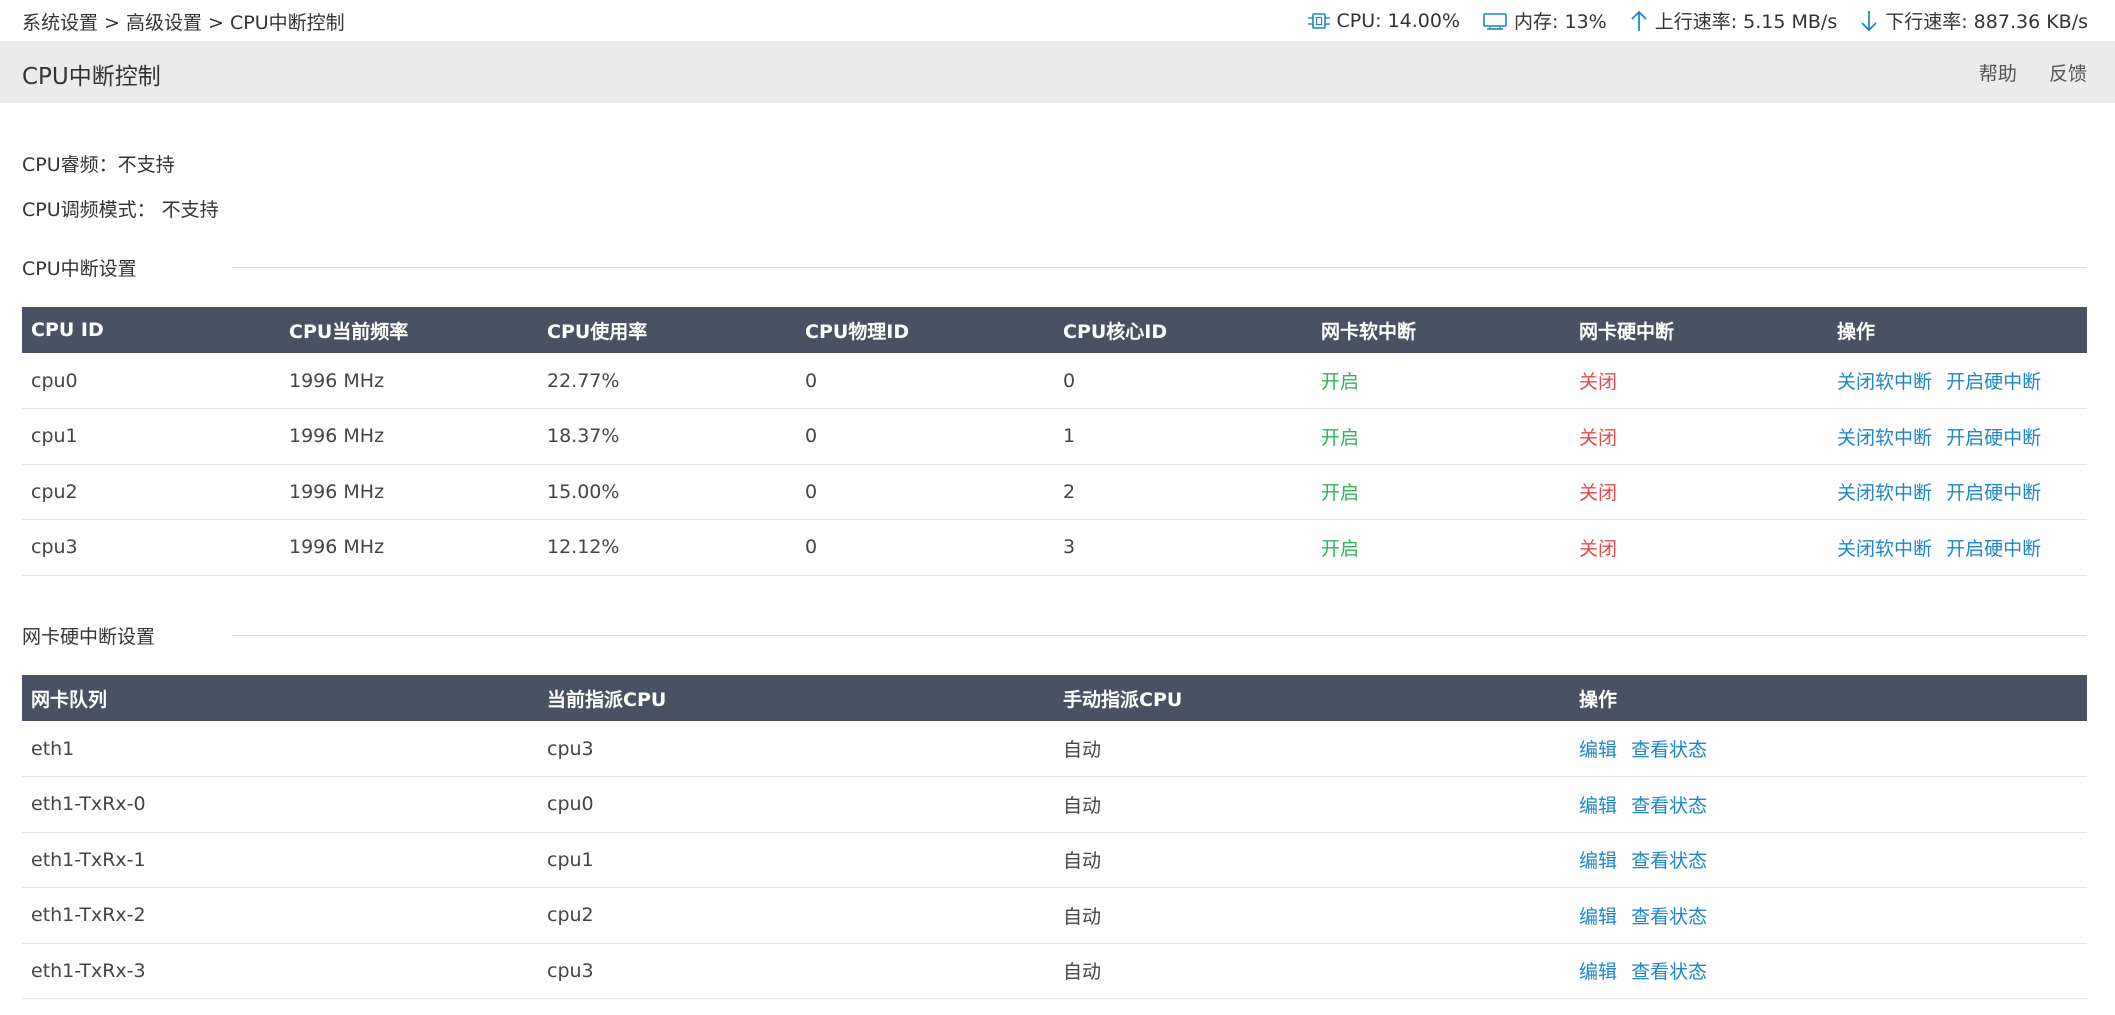  I want to click on column-header: 网卡硬中断, so click(1627, 331).